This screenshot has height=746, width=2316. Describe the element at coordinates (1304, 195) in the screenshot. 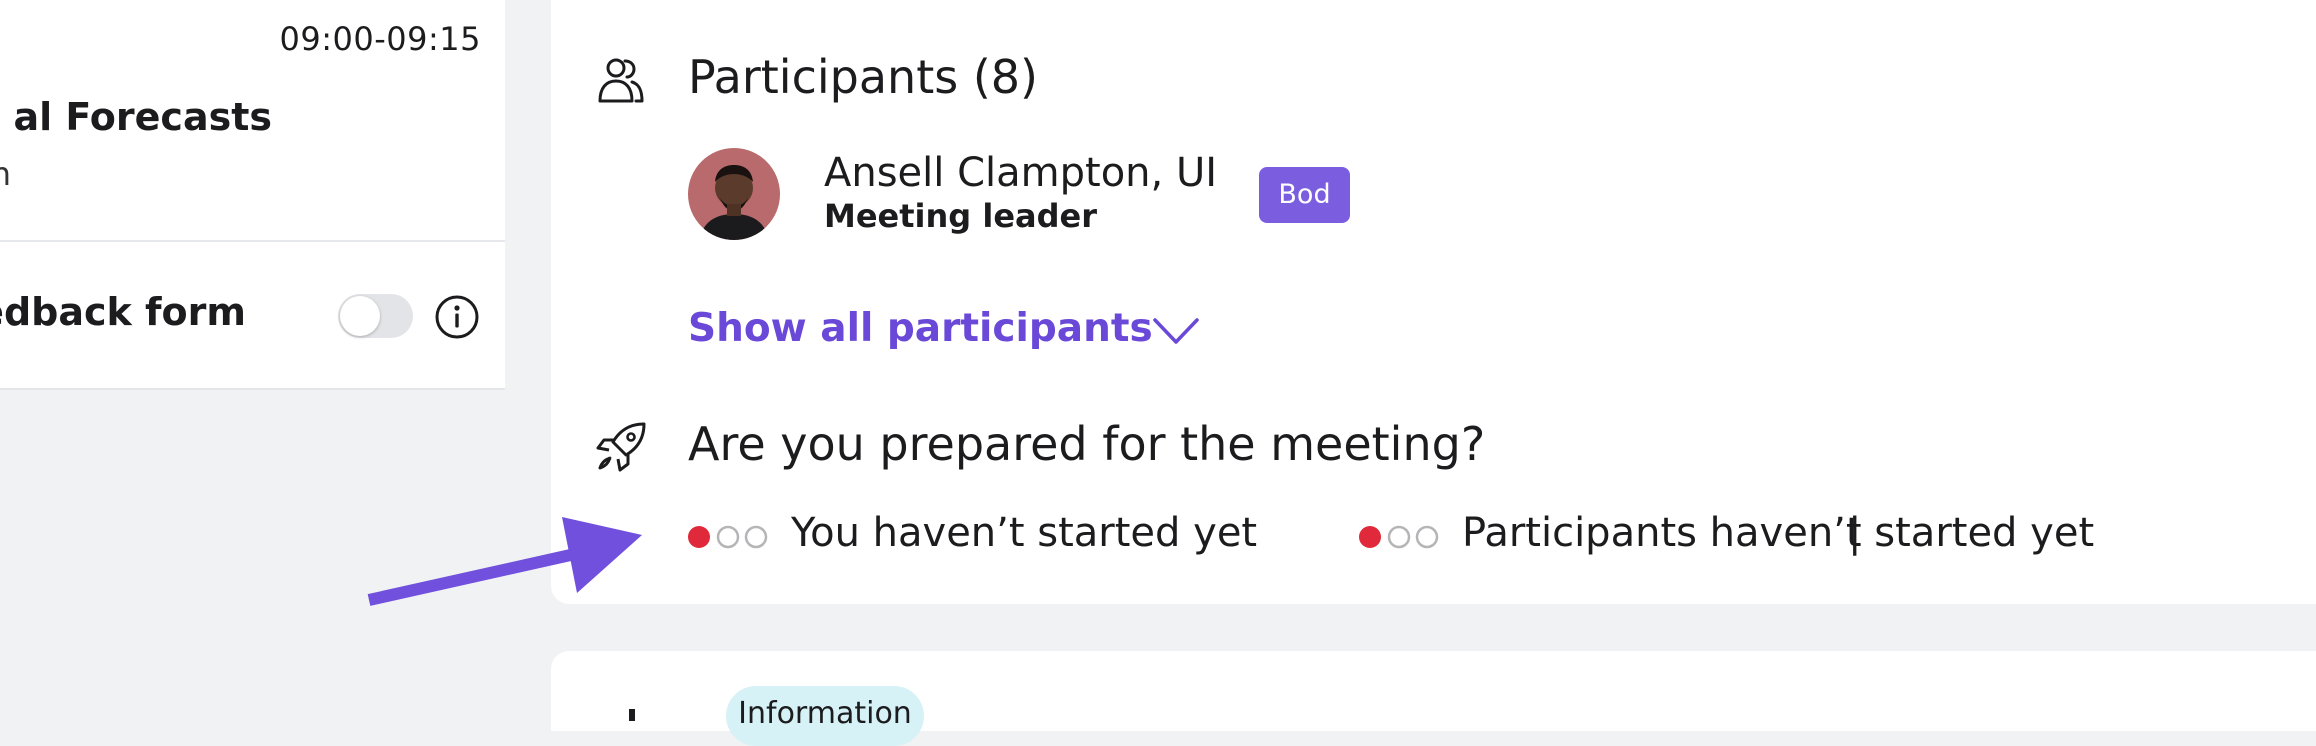

I see `role-badge: Bod` at that location.